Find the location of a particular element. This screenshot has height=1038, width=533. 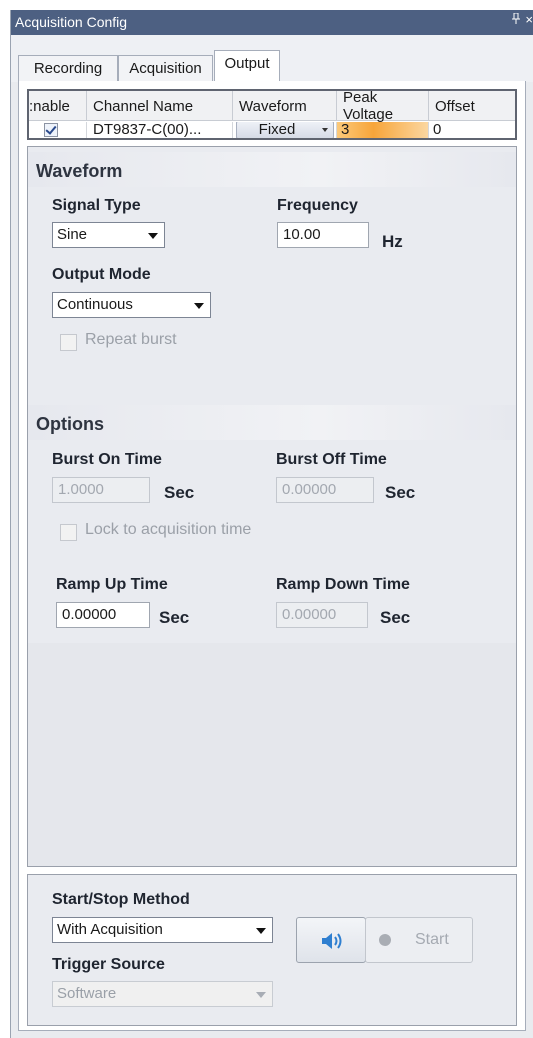

burst-on-time-unit: Sec is located at coordinates (179, 492).